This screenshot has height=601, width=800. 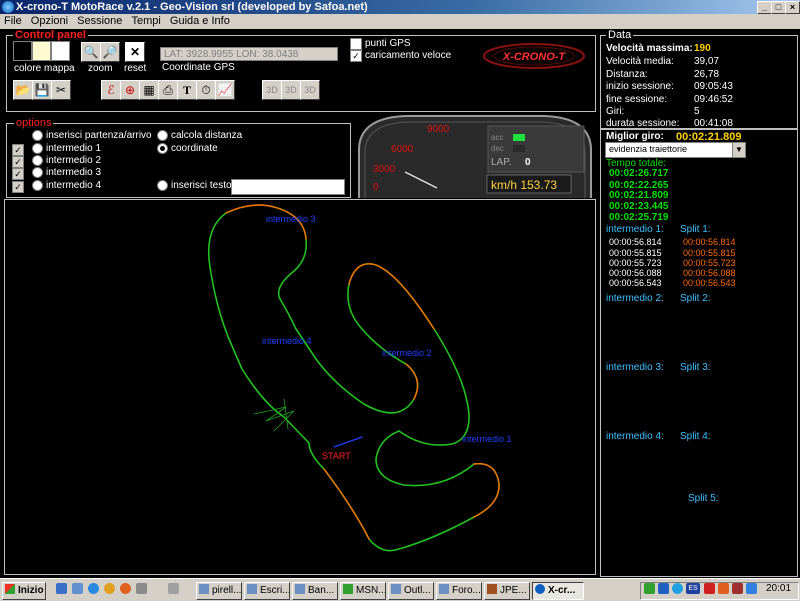 What do you see at coordinates (109, 588) in the screenshot?
I see `quicklaunch-media-icon` at bounding box center [109, 588].